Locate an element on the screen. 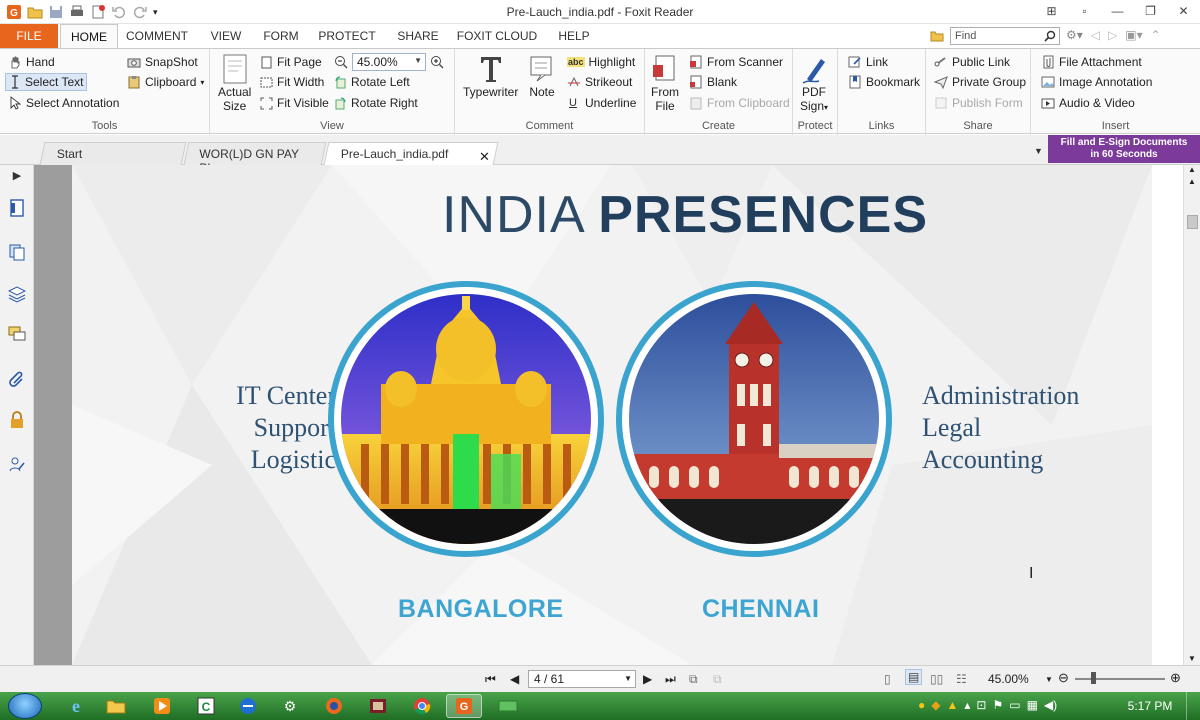 This screenshot has width=1200, height=720. tray-display-icon: ▭ is located at coordinates (1014, 705).